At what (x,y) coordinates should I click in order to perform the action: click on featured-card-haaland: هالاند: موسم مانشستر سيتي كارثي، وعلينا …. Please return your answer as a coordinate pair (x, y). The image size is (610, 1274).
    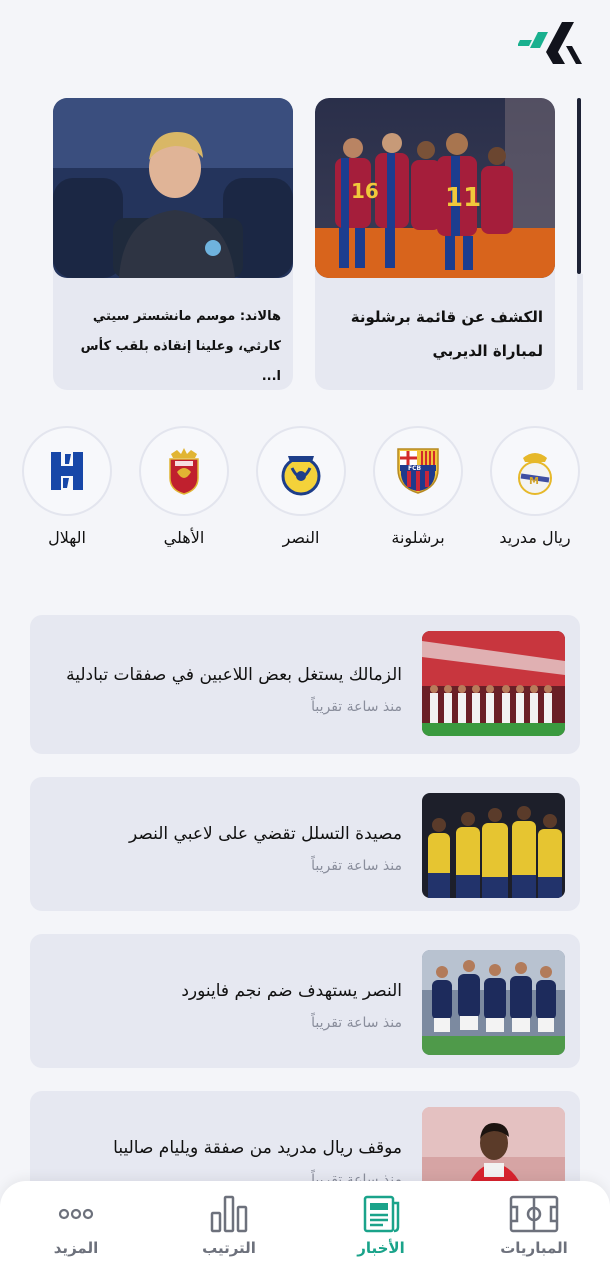
    Looking at the image, I should click on (173, 244).